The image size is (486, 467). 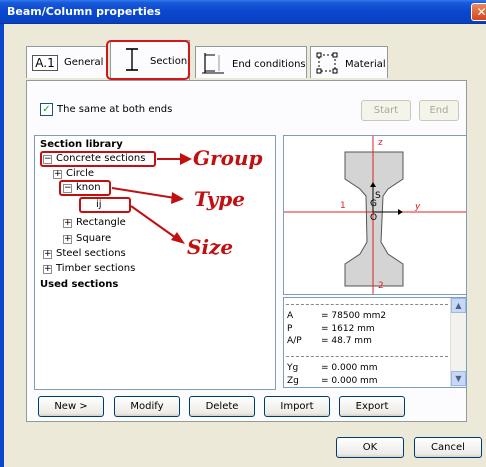 What do you see at coordinates (228, 158) in the screenshot?
I see `group-annotation: Group` at bounding box center [228, 158].